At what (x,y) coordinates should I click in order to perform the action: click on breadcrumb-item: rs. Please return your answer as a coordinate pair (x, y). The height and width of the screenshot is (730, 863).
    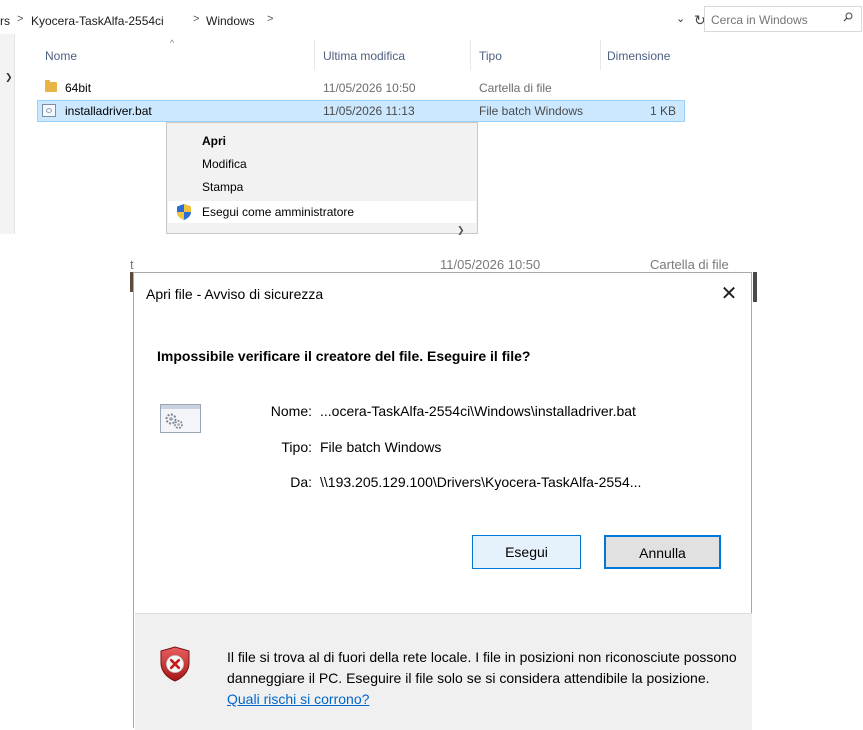
    Looking at the image, I should click on (5, 21).